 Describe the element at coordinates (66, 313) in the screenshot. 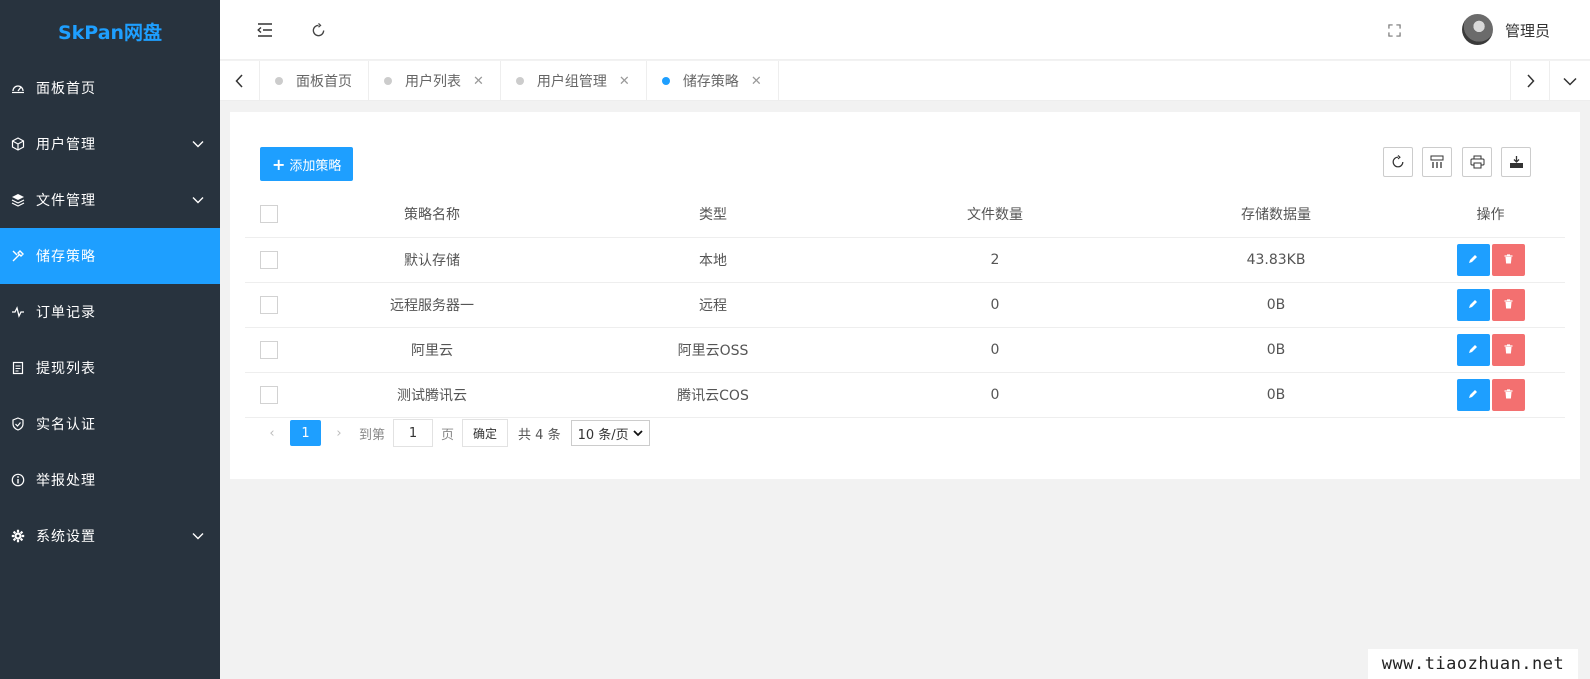

I see `sidebar-item-label: 订单记录` at that location.